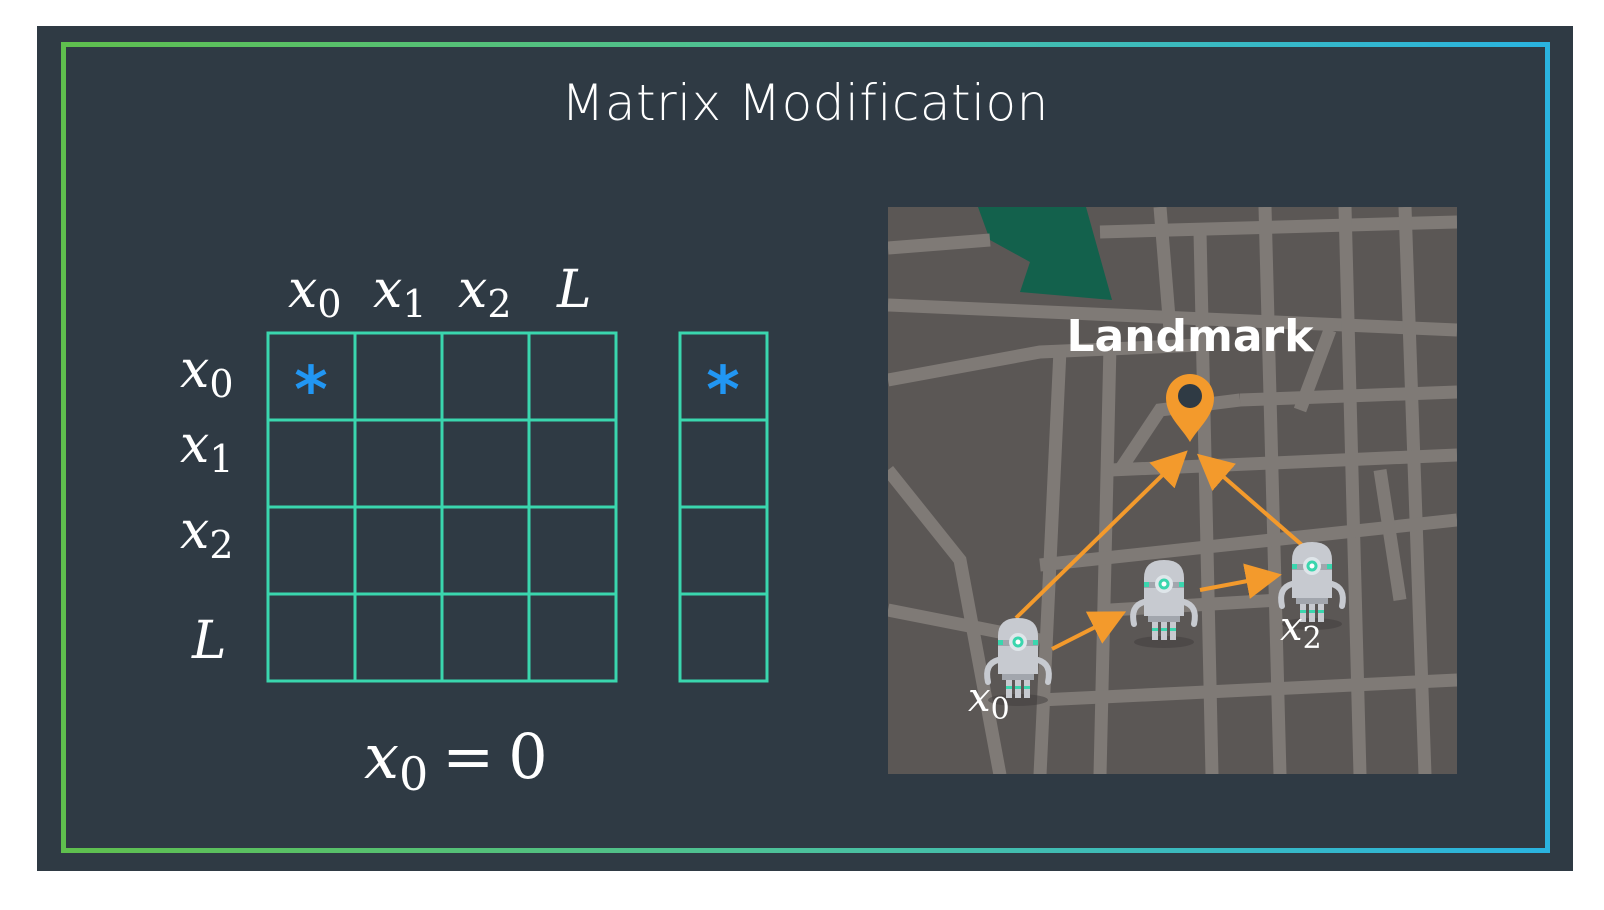 The height and width of the screenshot is (910, 1604). I want to click on omega-matrix: *, so click(442, 507).